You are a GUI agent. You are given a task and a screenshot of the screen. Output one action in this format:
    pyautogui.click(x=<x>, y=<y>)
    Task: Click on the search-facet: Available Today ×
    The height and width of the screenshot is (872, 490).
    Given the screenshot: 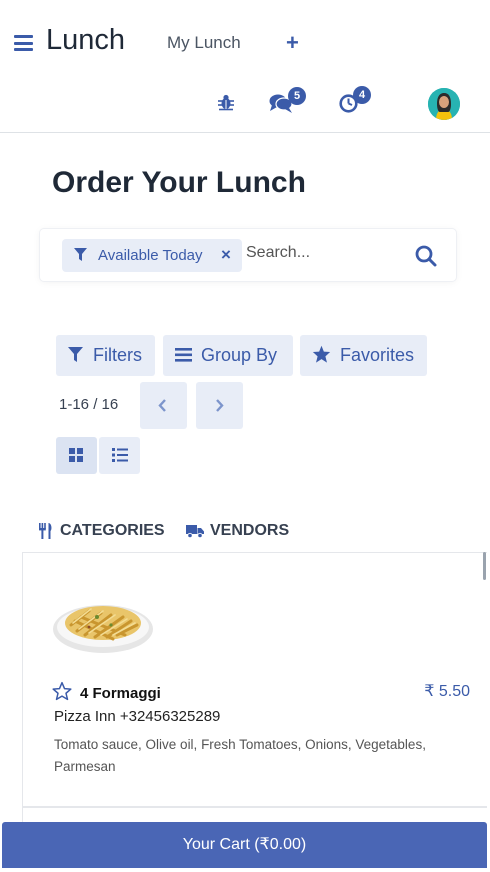 What is the action you would take?
    pyautogui.click(x=152, y=255)
    